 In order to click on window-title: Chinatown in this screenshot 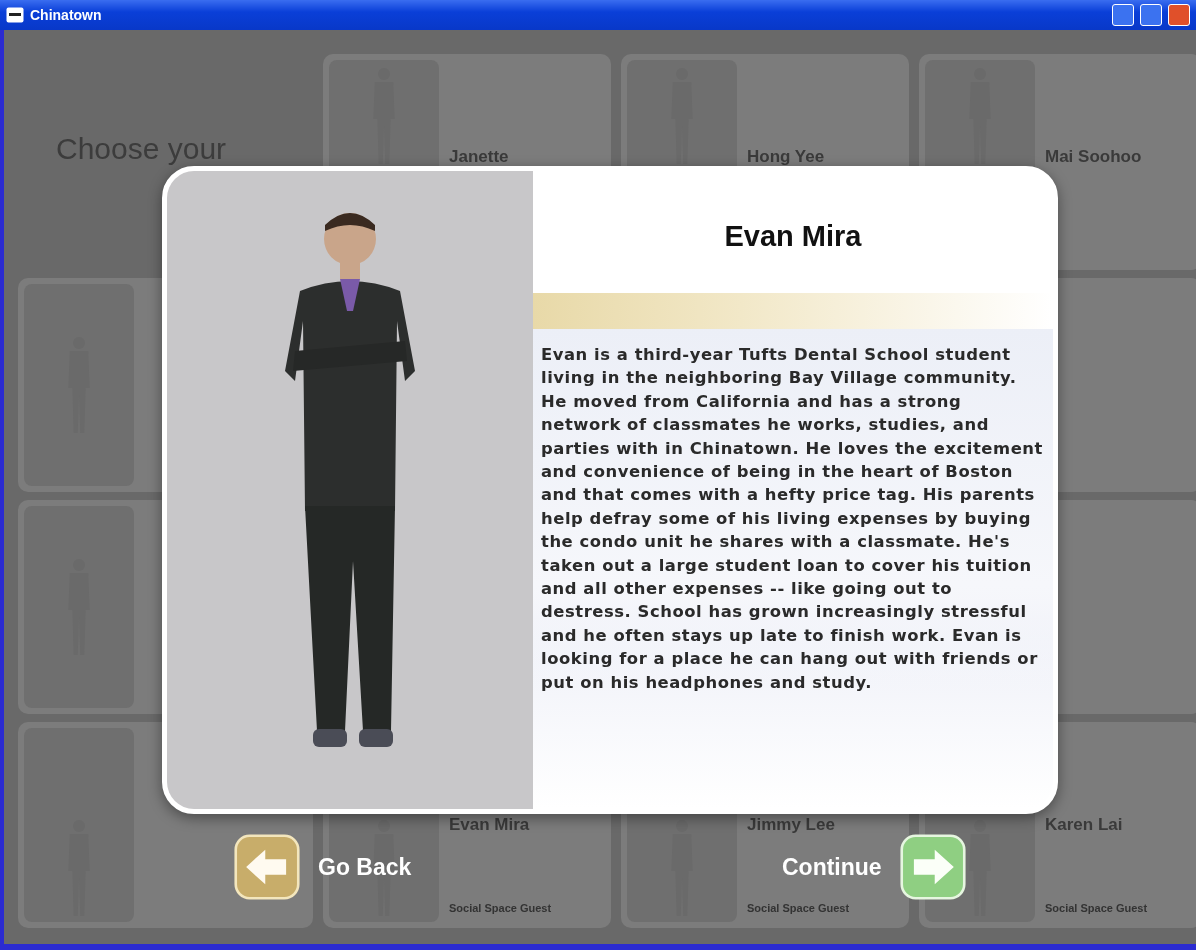, I will do `click(66, 15)`.